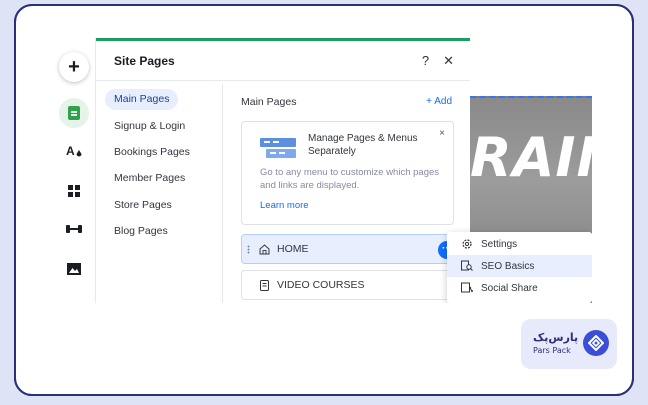 This screenshot has width=648, height=405. What do you see at coordinates (467, 266) in the screenshot?
I see `seo-icon` at bounding box center [467, 266].